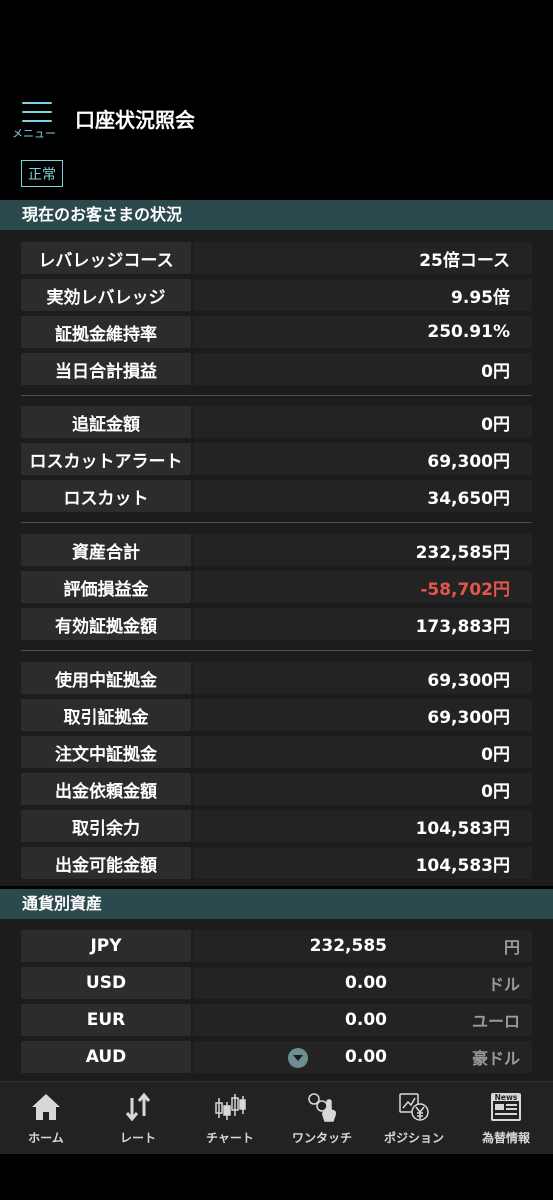  I want to click on currency-cell: 0.00 ユーロ, so click(362, 1020).